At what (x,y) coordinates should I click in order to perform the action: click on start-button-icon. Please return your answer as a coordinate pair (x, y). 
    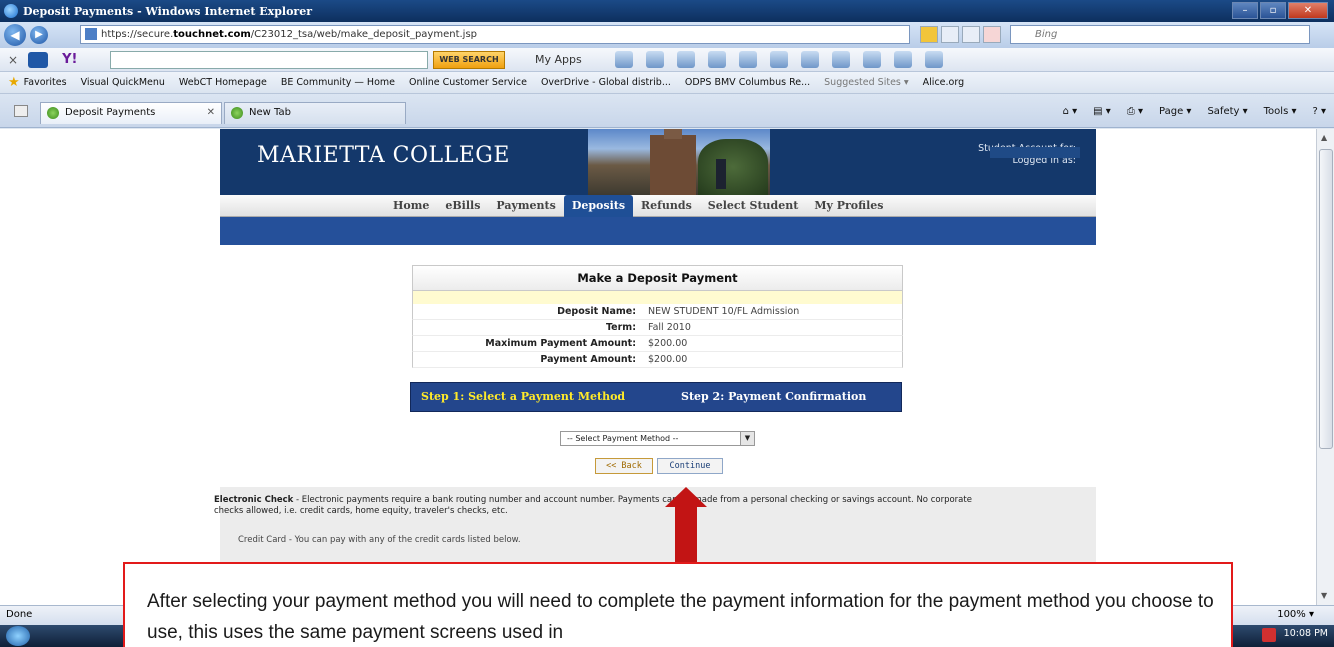
    Looking at the image, I should click on (18, 636).